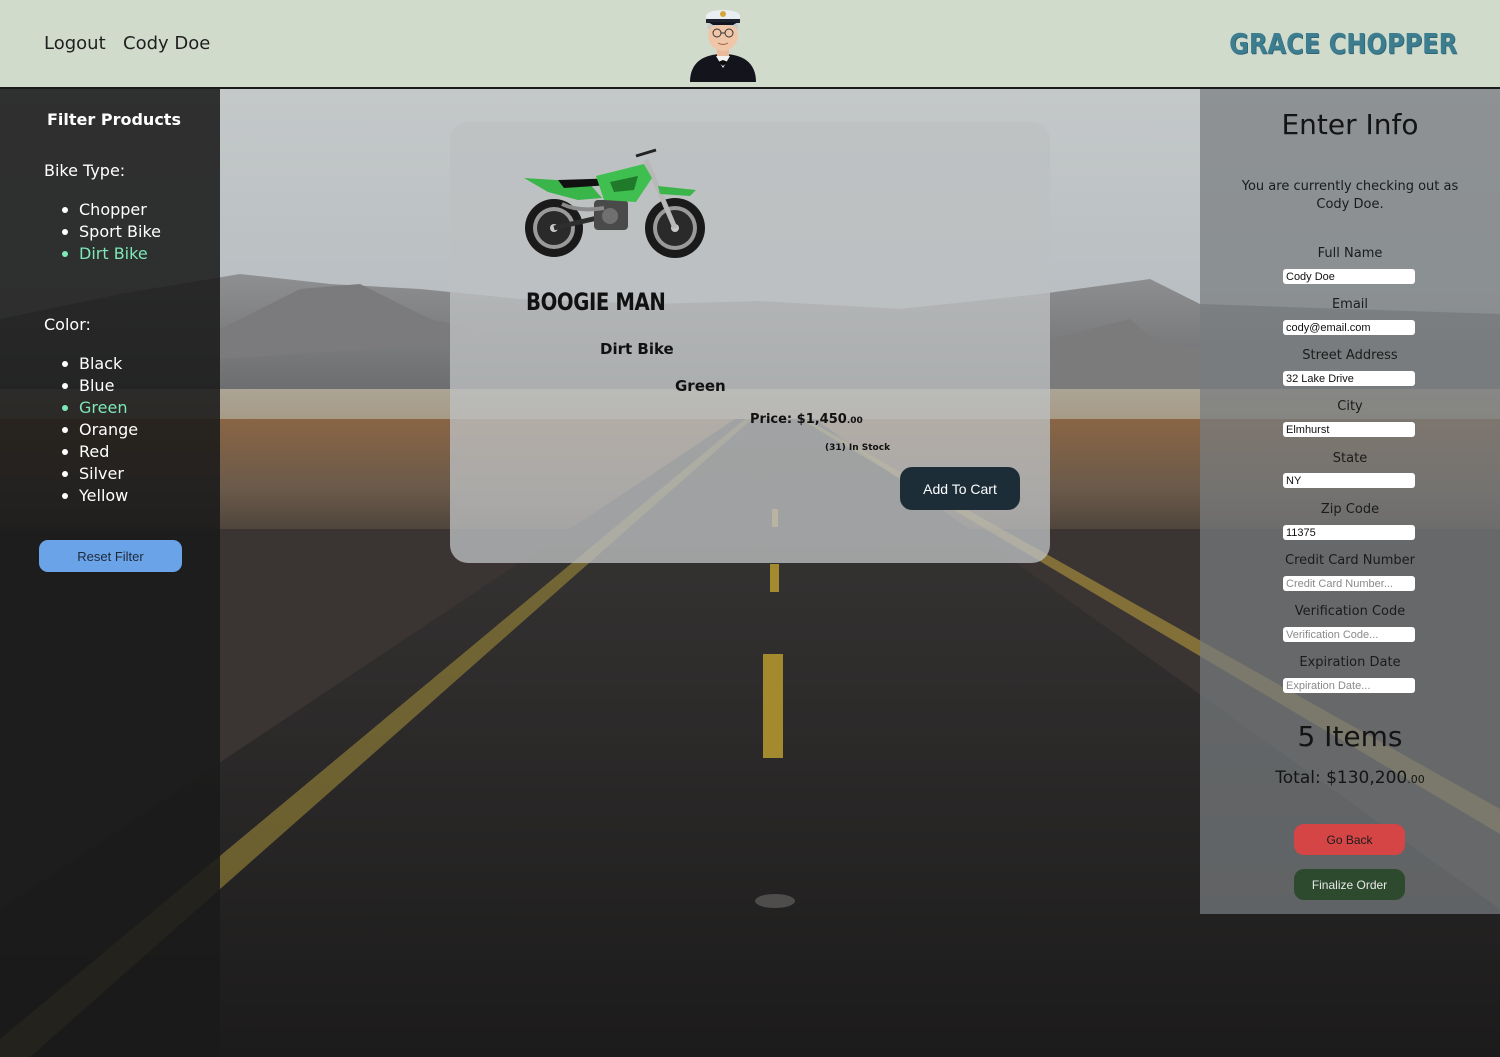 This screenshot has height=1057, width=1500. Describe the element at coordinates (75, 43) in the screenshot. I see `logout-link: Logout` at that location.